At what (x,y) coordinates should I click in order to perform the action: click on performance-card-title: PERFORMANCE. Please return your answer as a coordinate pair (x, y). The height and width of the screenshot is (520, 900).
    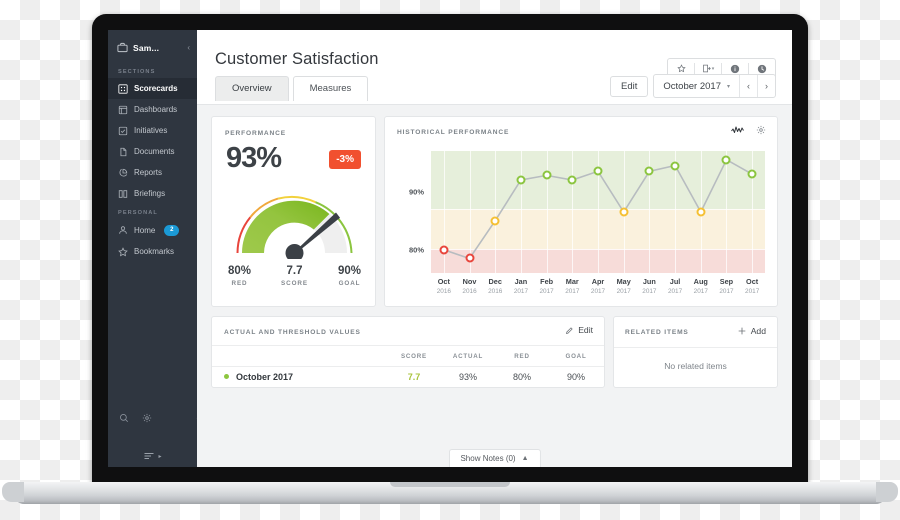
    Looking at the image, I should click on (256, 133).